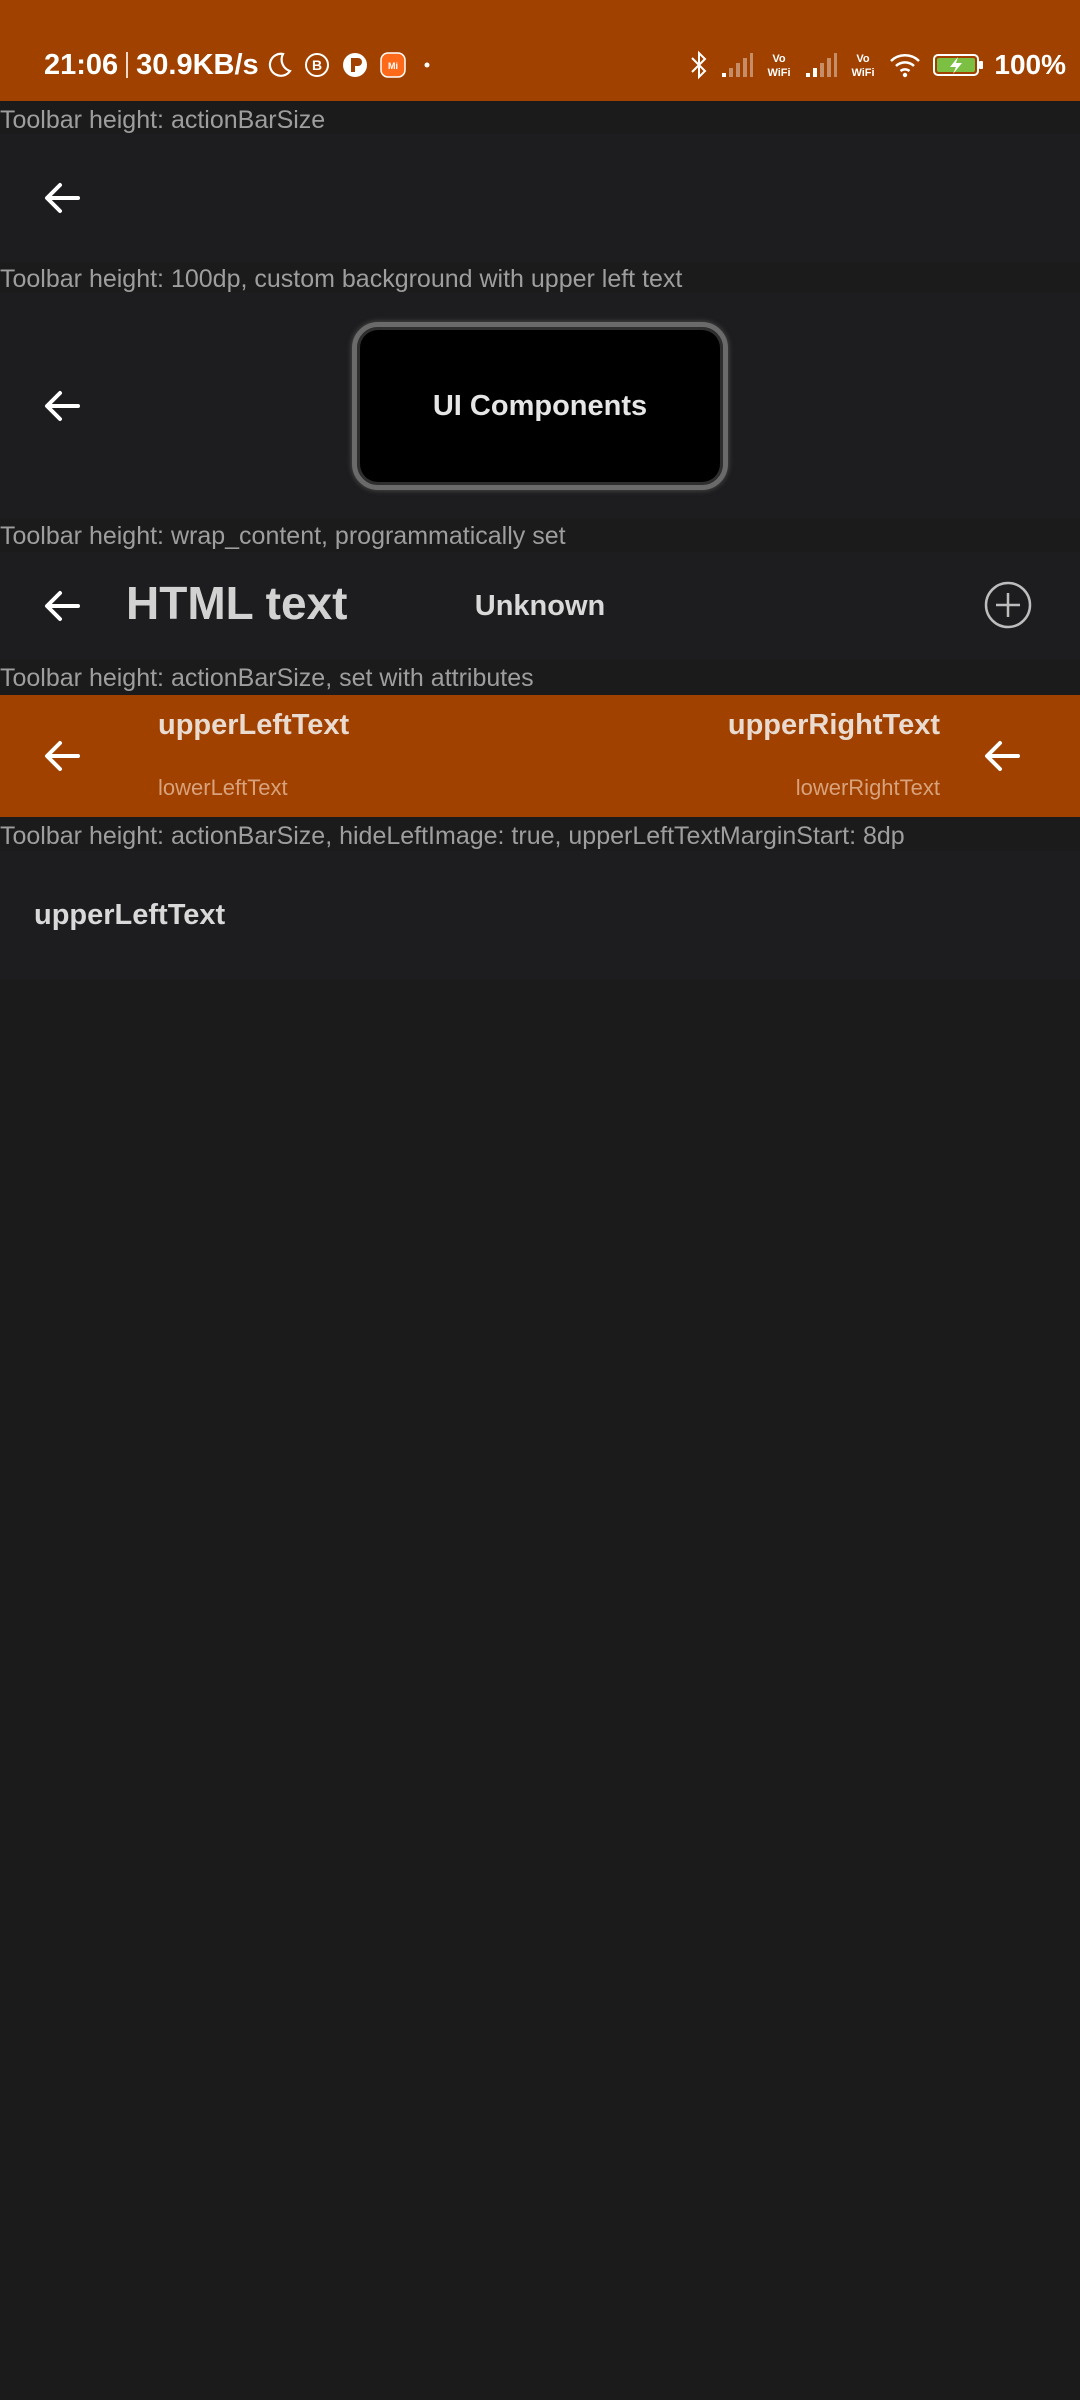  I want to click on status-left: 21:06 30.9KB/s B Mi, so click(245, 65).